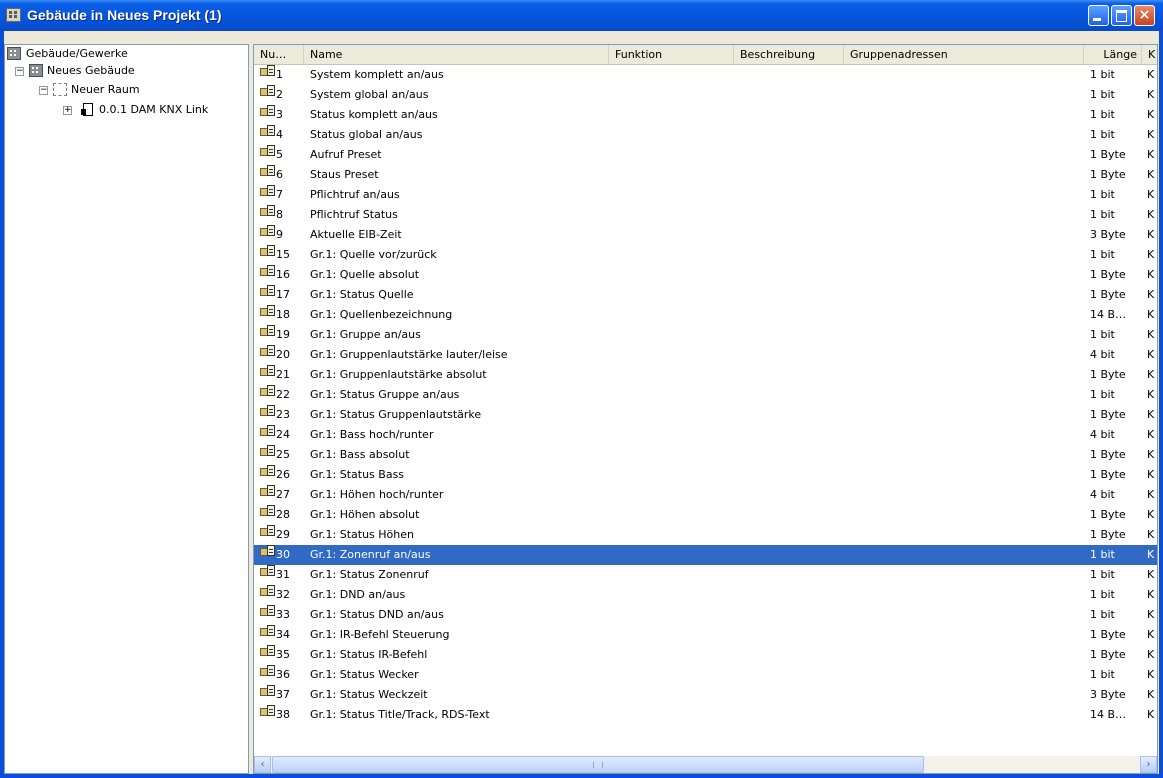 The width and height of the screenshot is (1163, 778). I want to click on horizontal-scrollbar: ‹ ›, so click(705, 764).